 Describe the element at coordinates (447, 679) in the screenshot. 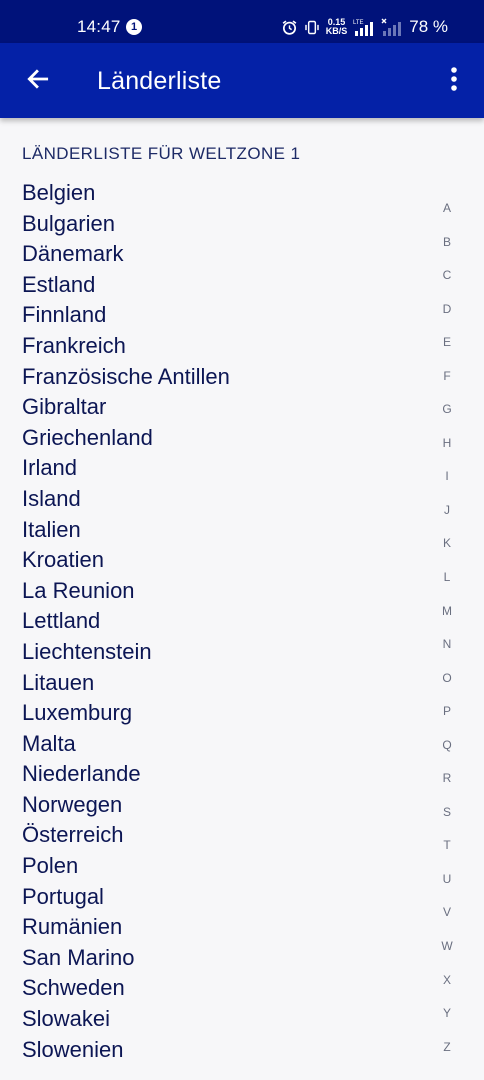

I see `alphabet-index-letter: O` at that location.